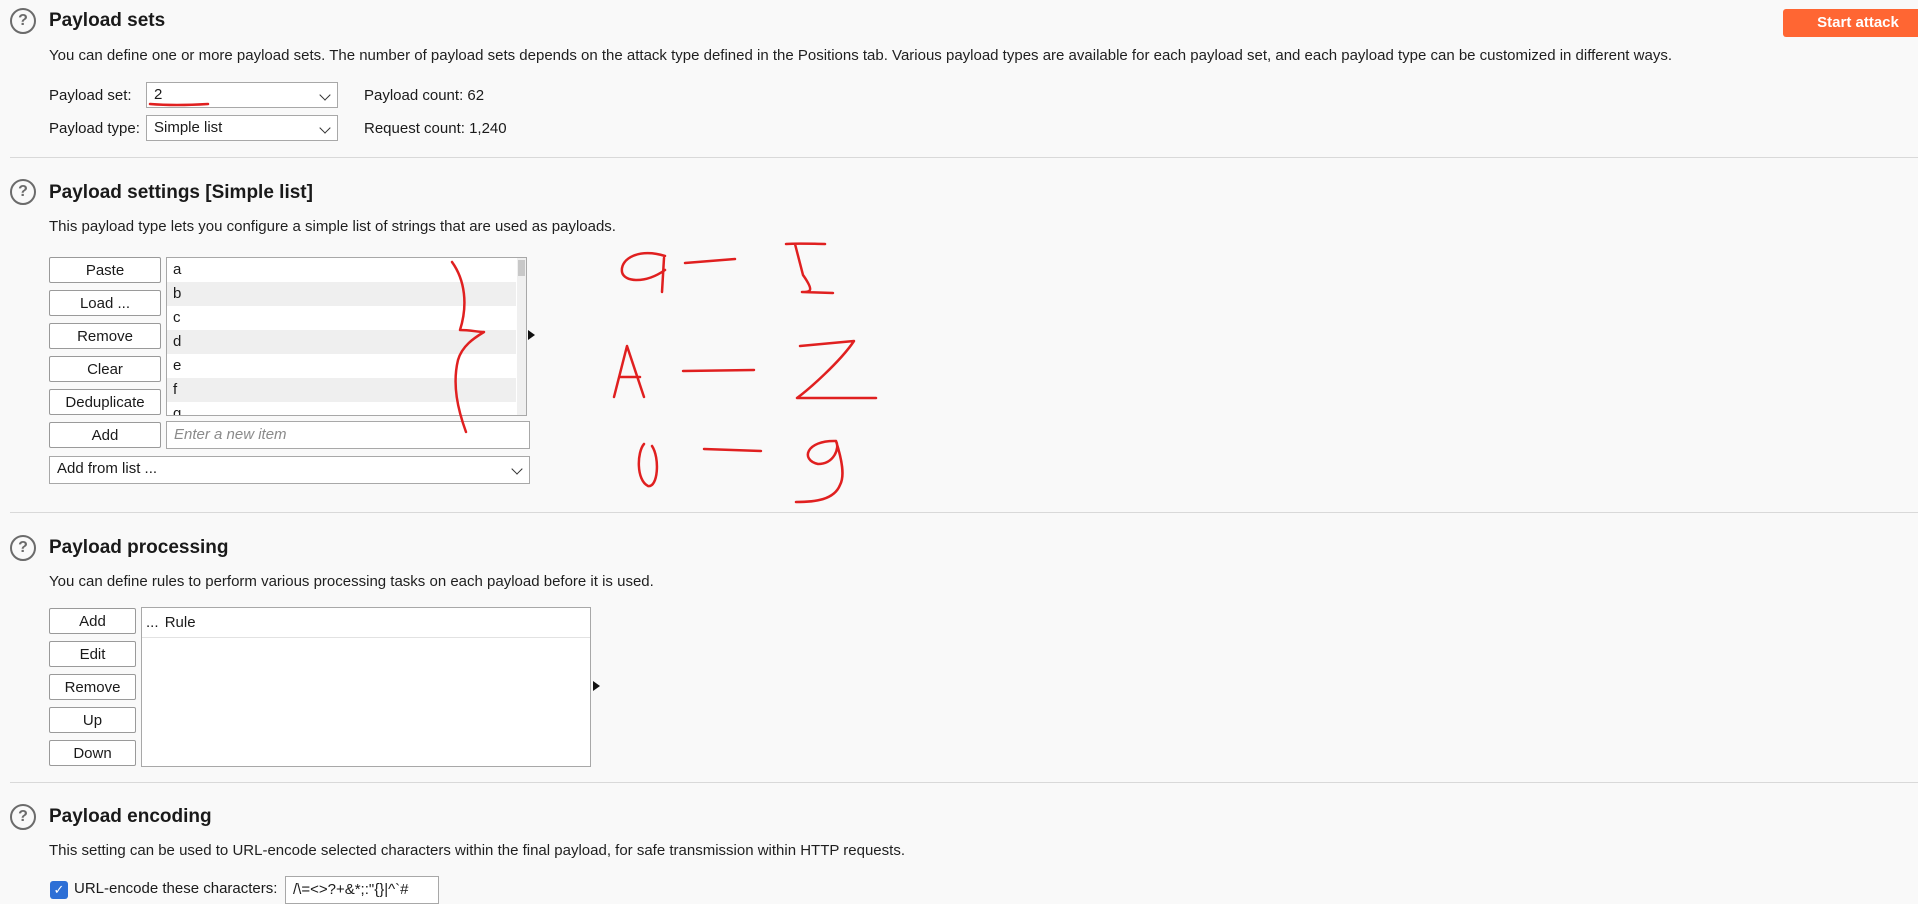  What do you see at coordinates (745, 369) in the screenshot?
I see `range-A-Z-annotation` at bounding box center [745, 369].